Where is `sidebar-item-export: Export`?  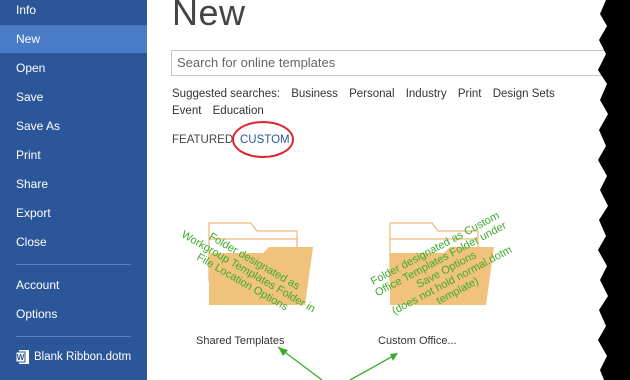 sidebar-item-export: Export is located at coordinates (73, 213).